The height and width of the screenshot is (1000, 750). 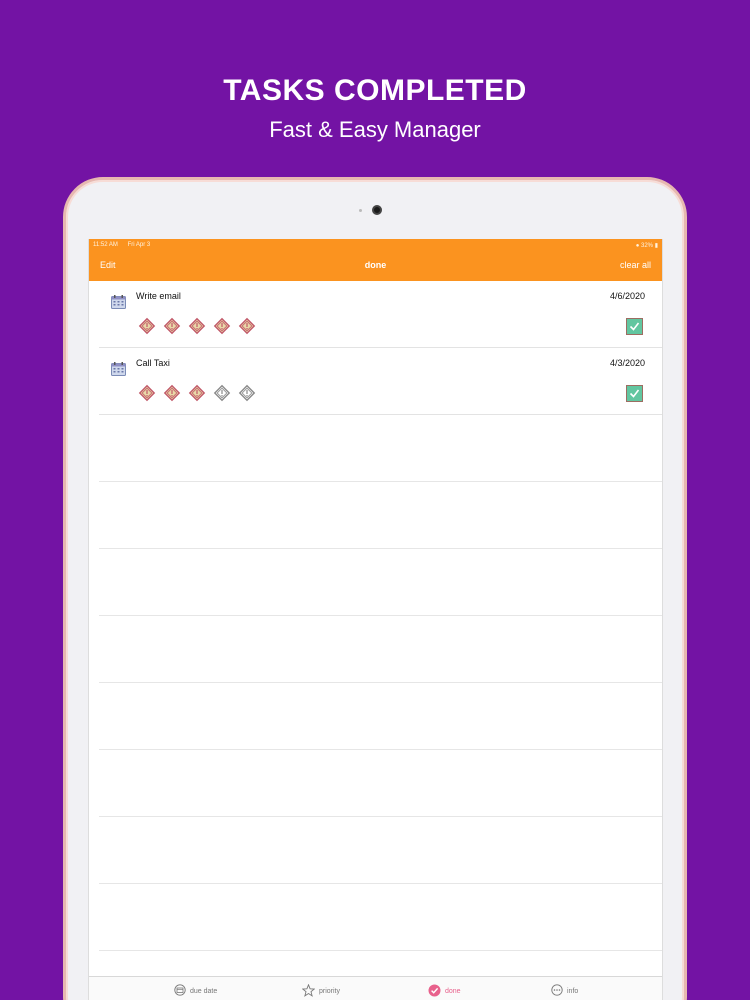 What do you see at coordinates (380, 381) in the screenshot?
I see `task-row: Call Taxi 4/3/2020` at bounding box center [380, 381].